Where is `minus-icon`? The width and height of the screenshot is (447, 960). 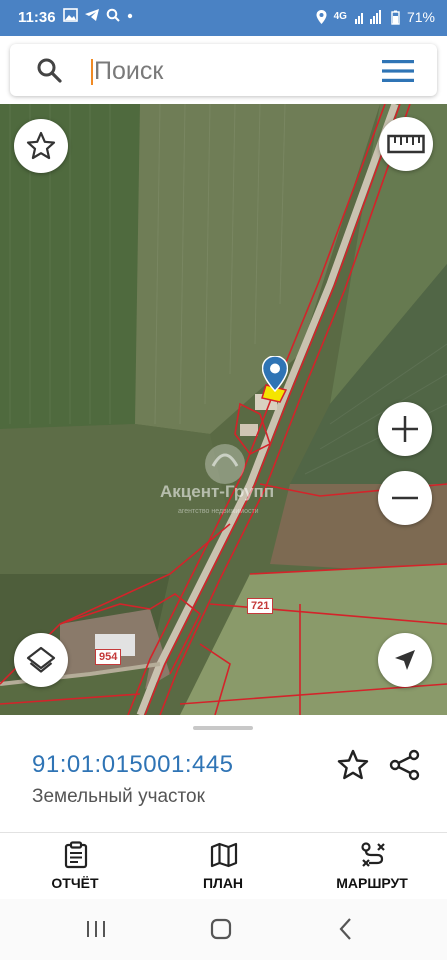
minus-icon is located at coordinates (405, 498).